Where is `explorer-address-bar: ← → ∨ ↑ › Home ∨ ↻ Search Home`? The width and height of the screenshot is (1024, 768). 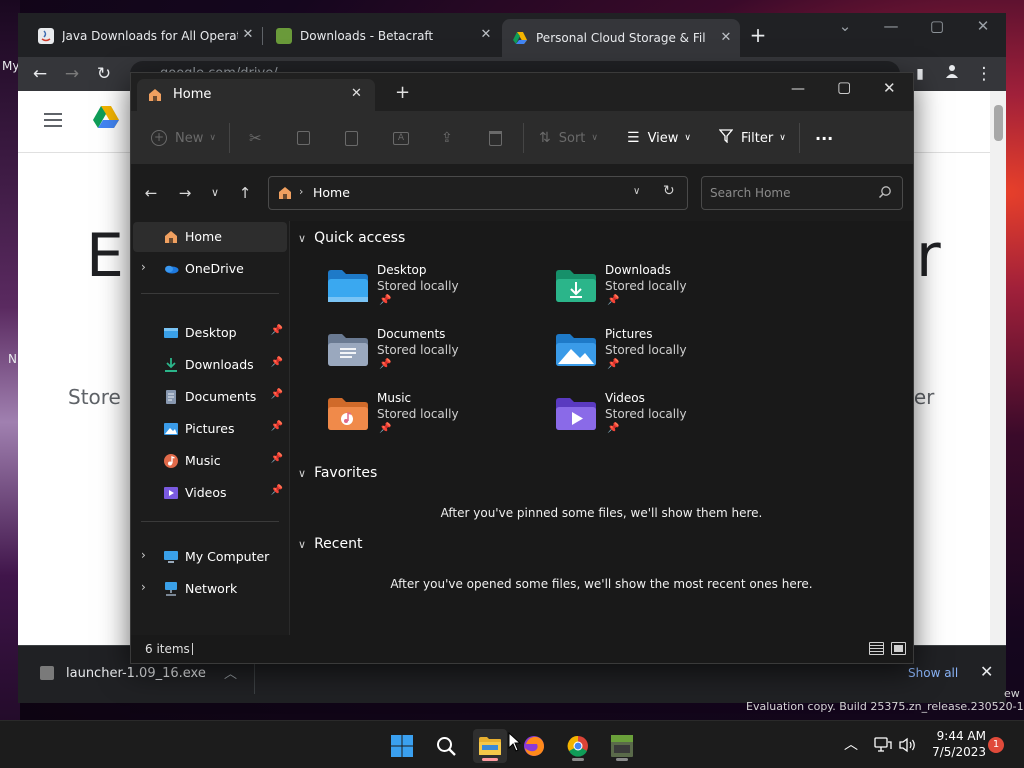
explorer-address-bar: ← → ∨ ↑ › Home ∨ ↻ Search Home is located at coordinates (522, 193).